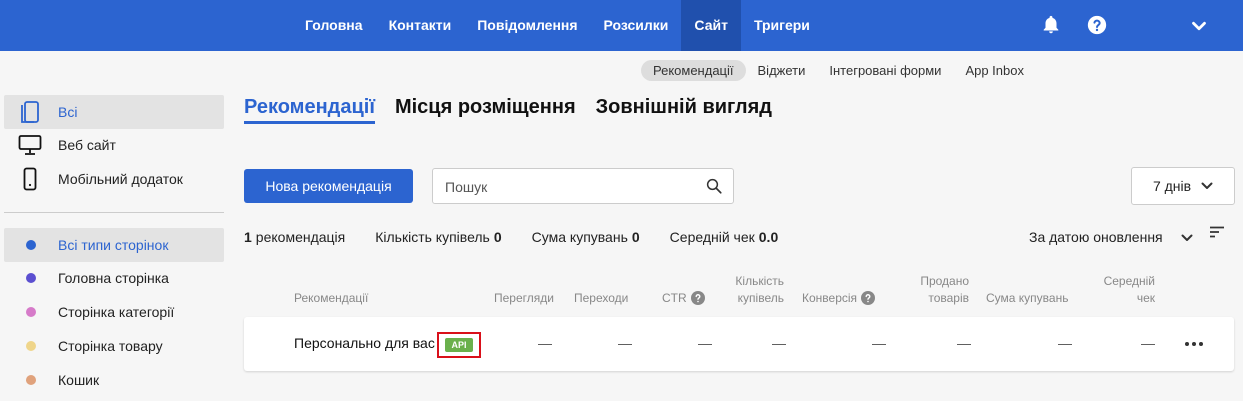 The height and width of the screenshot is (401, 1243). I want to click on sidebar-divider, so click(114, 212).